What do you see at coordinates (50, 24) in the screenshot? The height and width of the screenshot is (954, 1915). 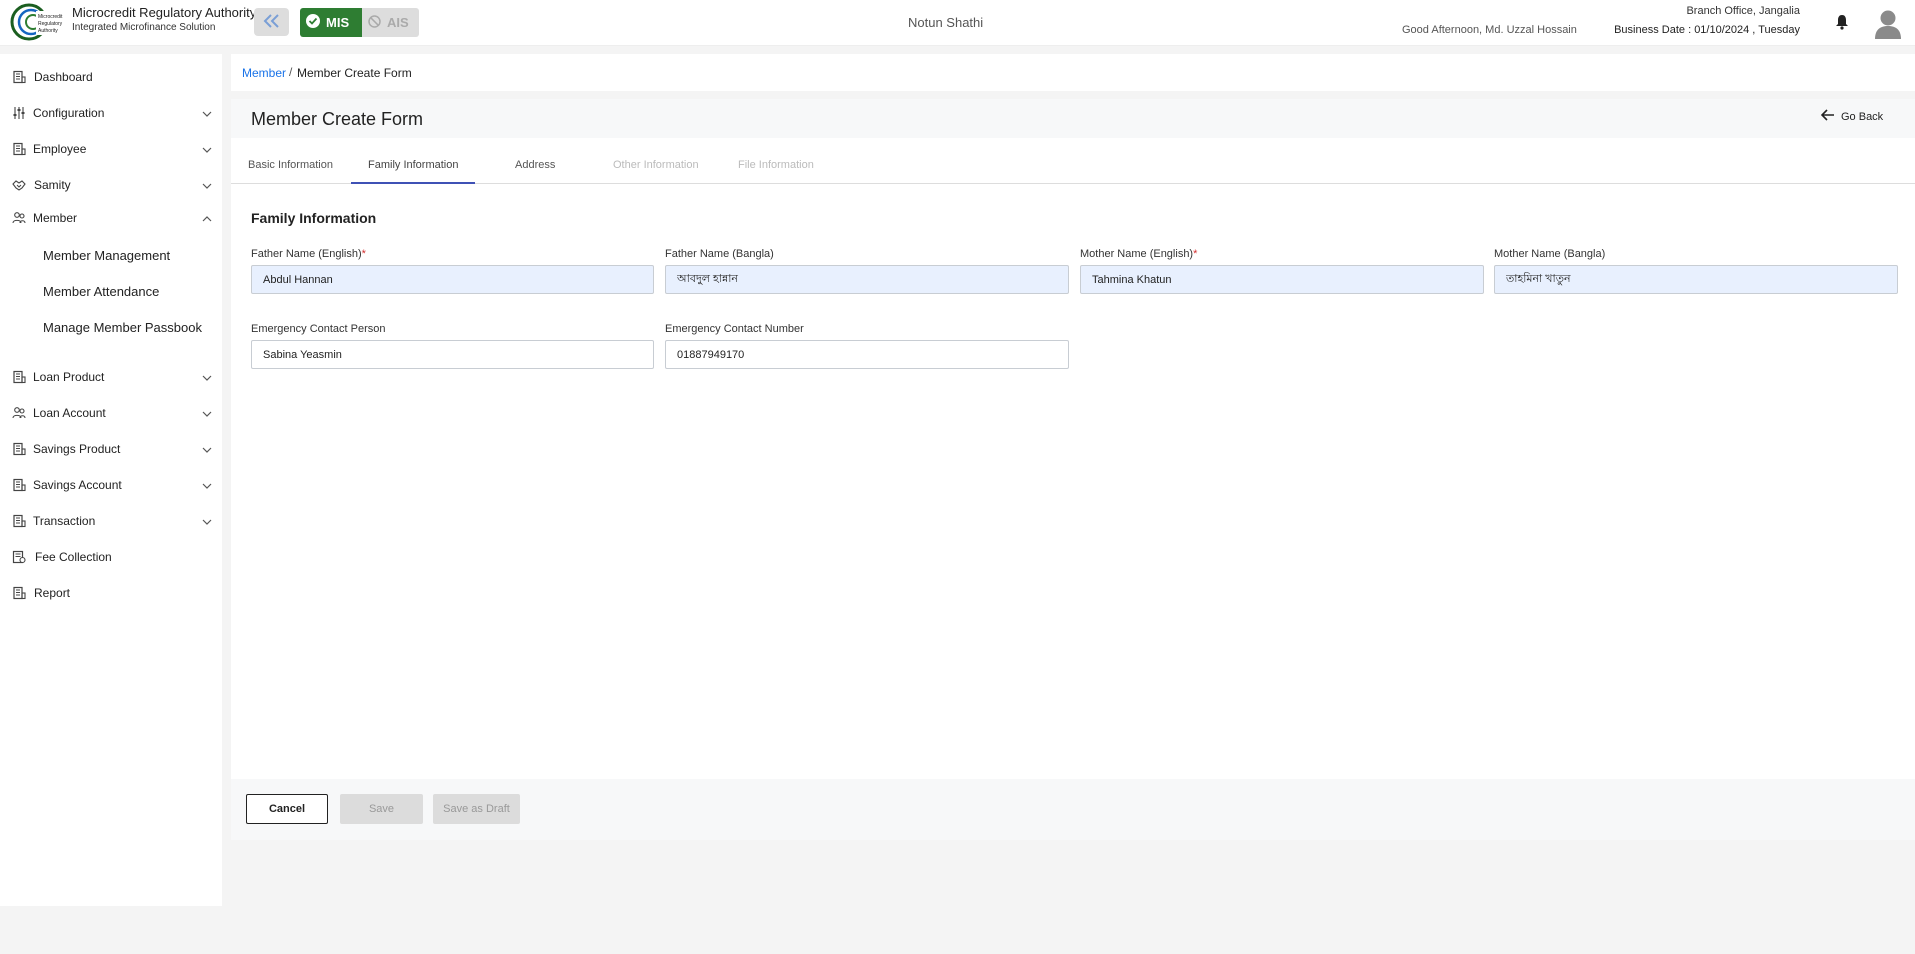 I see `svg-text: Regulatory` at bounding box center [50, 24].